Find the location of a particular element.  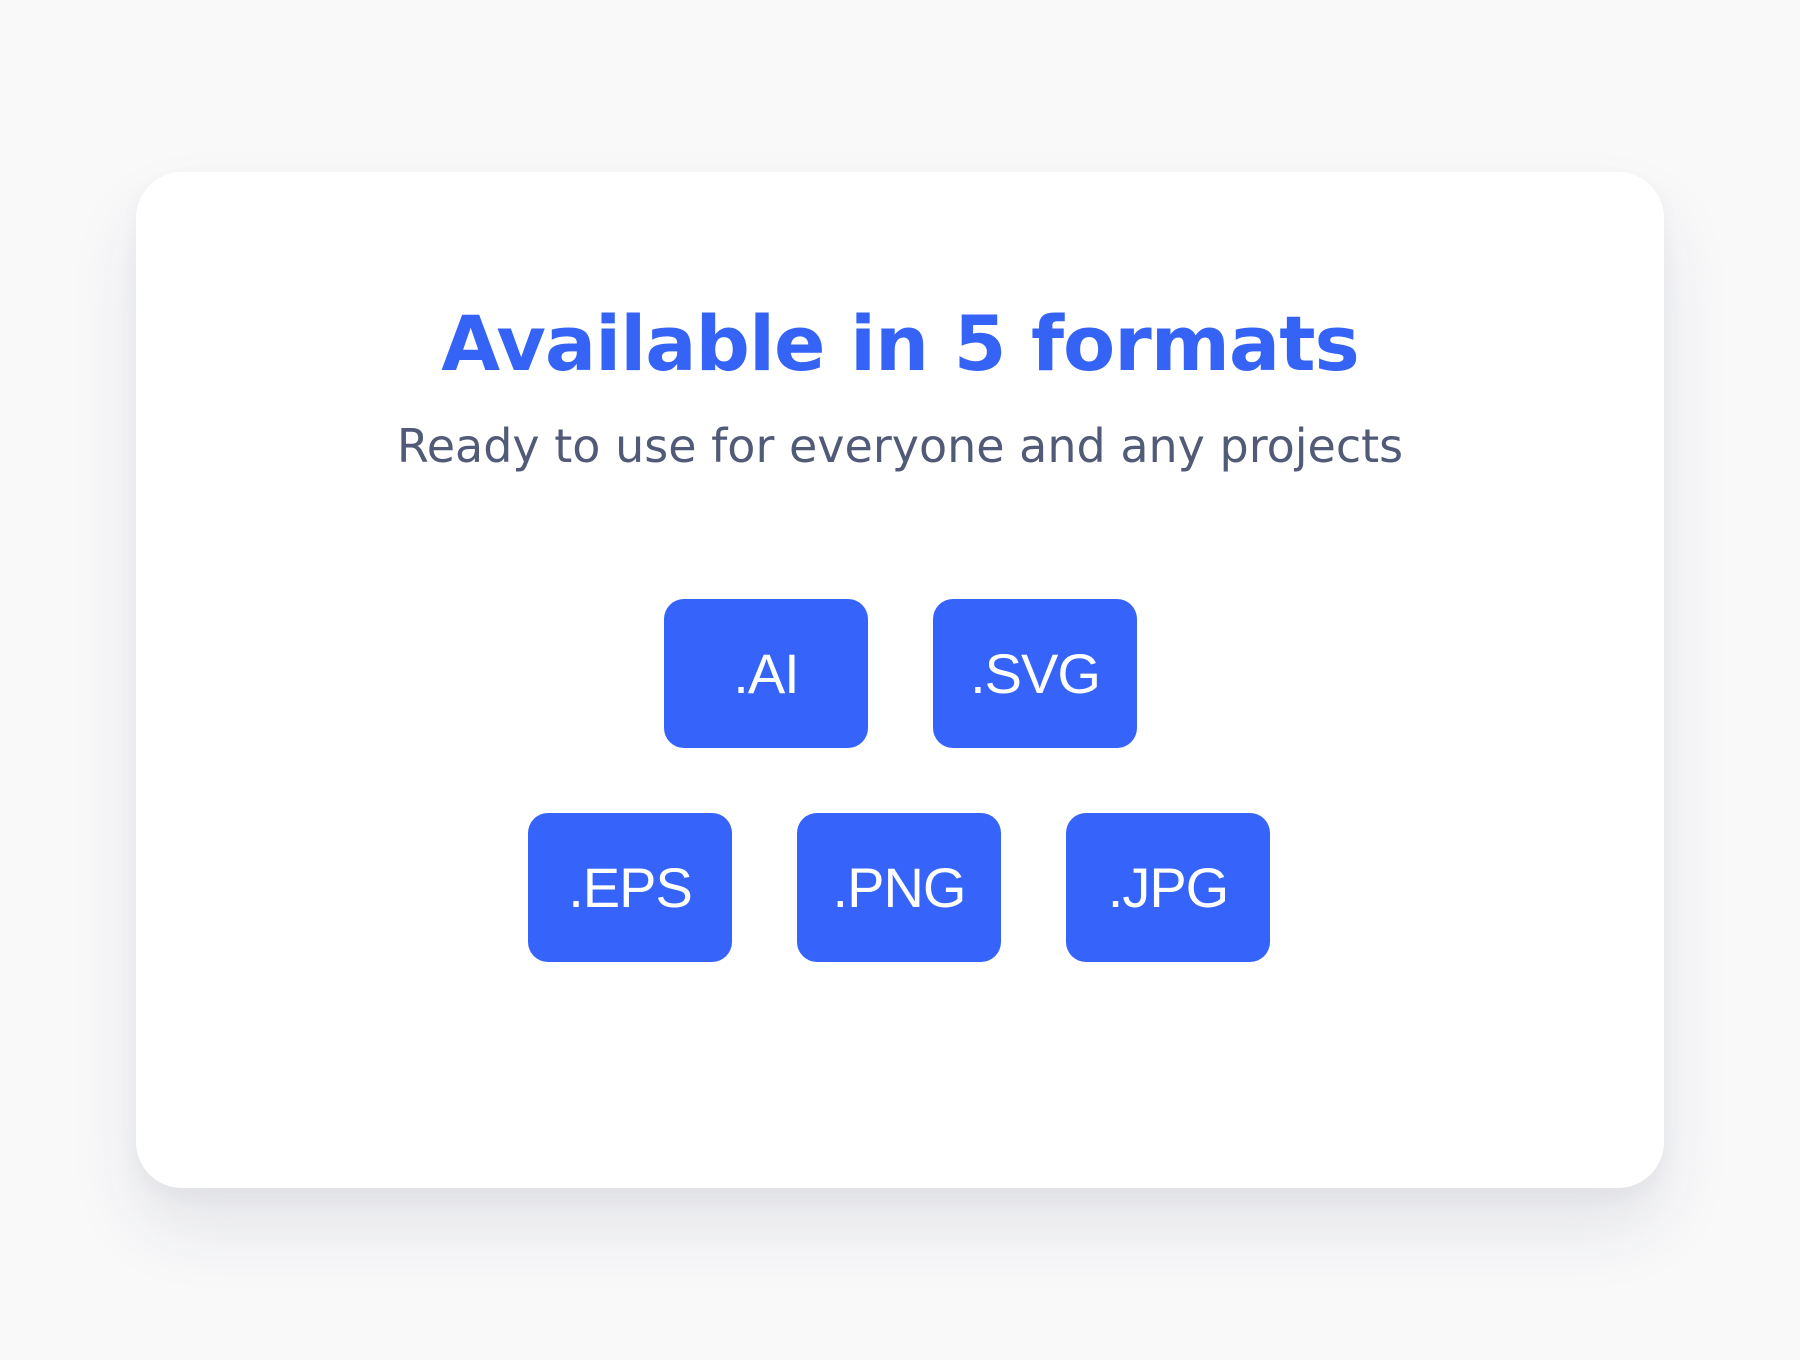

format-label-eps: .EPS is located at coordinates (630, 887).